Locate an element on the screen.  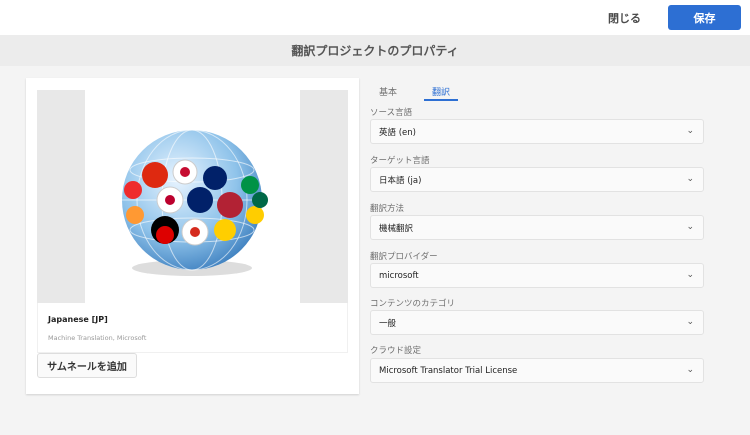
translation-method-value: 機械翻訳 is located at coordinates (396, 228).